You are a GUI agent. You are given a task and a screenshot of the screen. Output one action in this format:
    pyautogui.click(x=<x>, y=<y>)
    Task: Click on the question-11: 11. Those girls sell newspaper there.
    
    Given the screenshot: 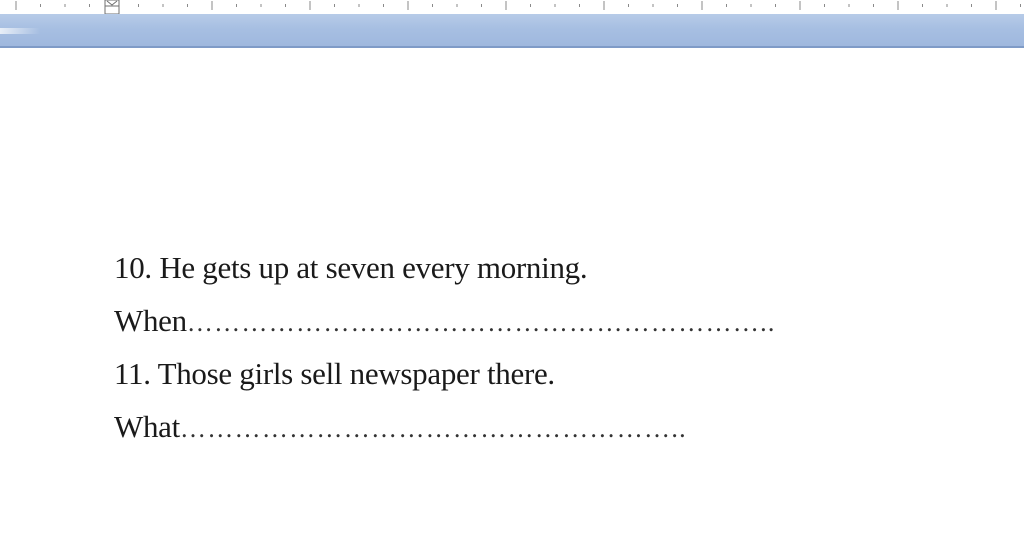 What is the action you would take?
    pyautogui.click(x=334, y=374)
    